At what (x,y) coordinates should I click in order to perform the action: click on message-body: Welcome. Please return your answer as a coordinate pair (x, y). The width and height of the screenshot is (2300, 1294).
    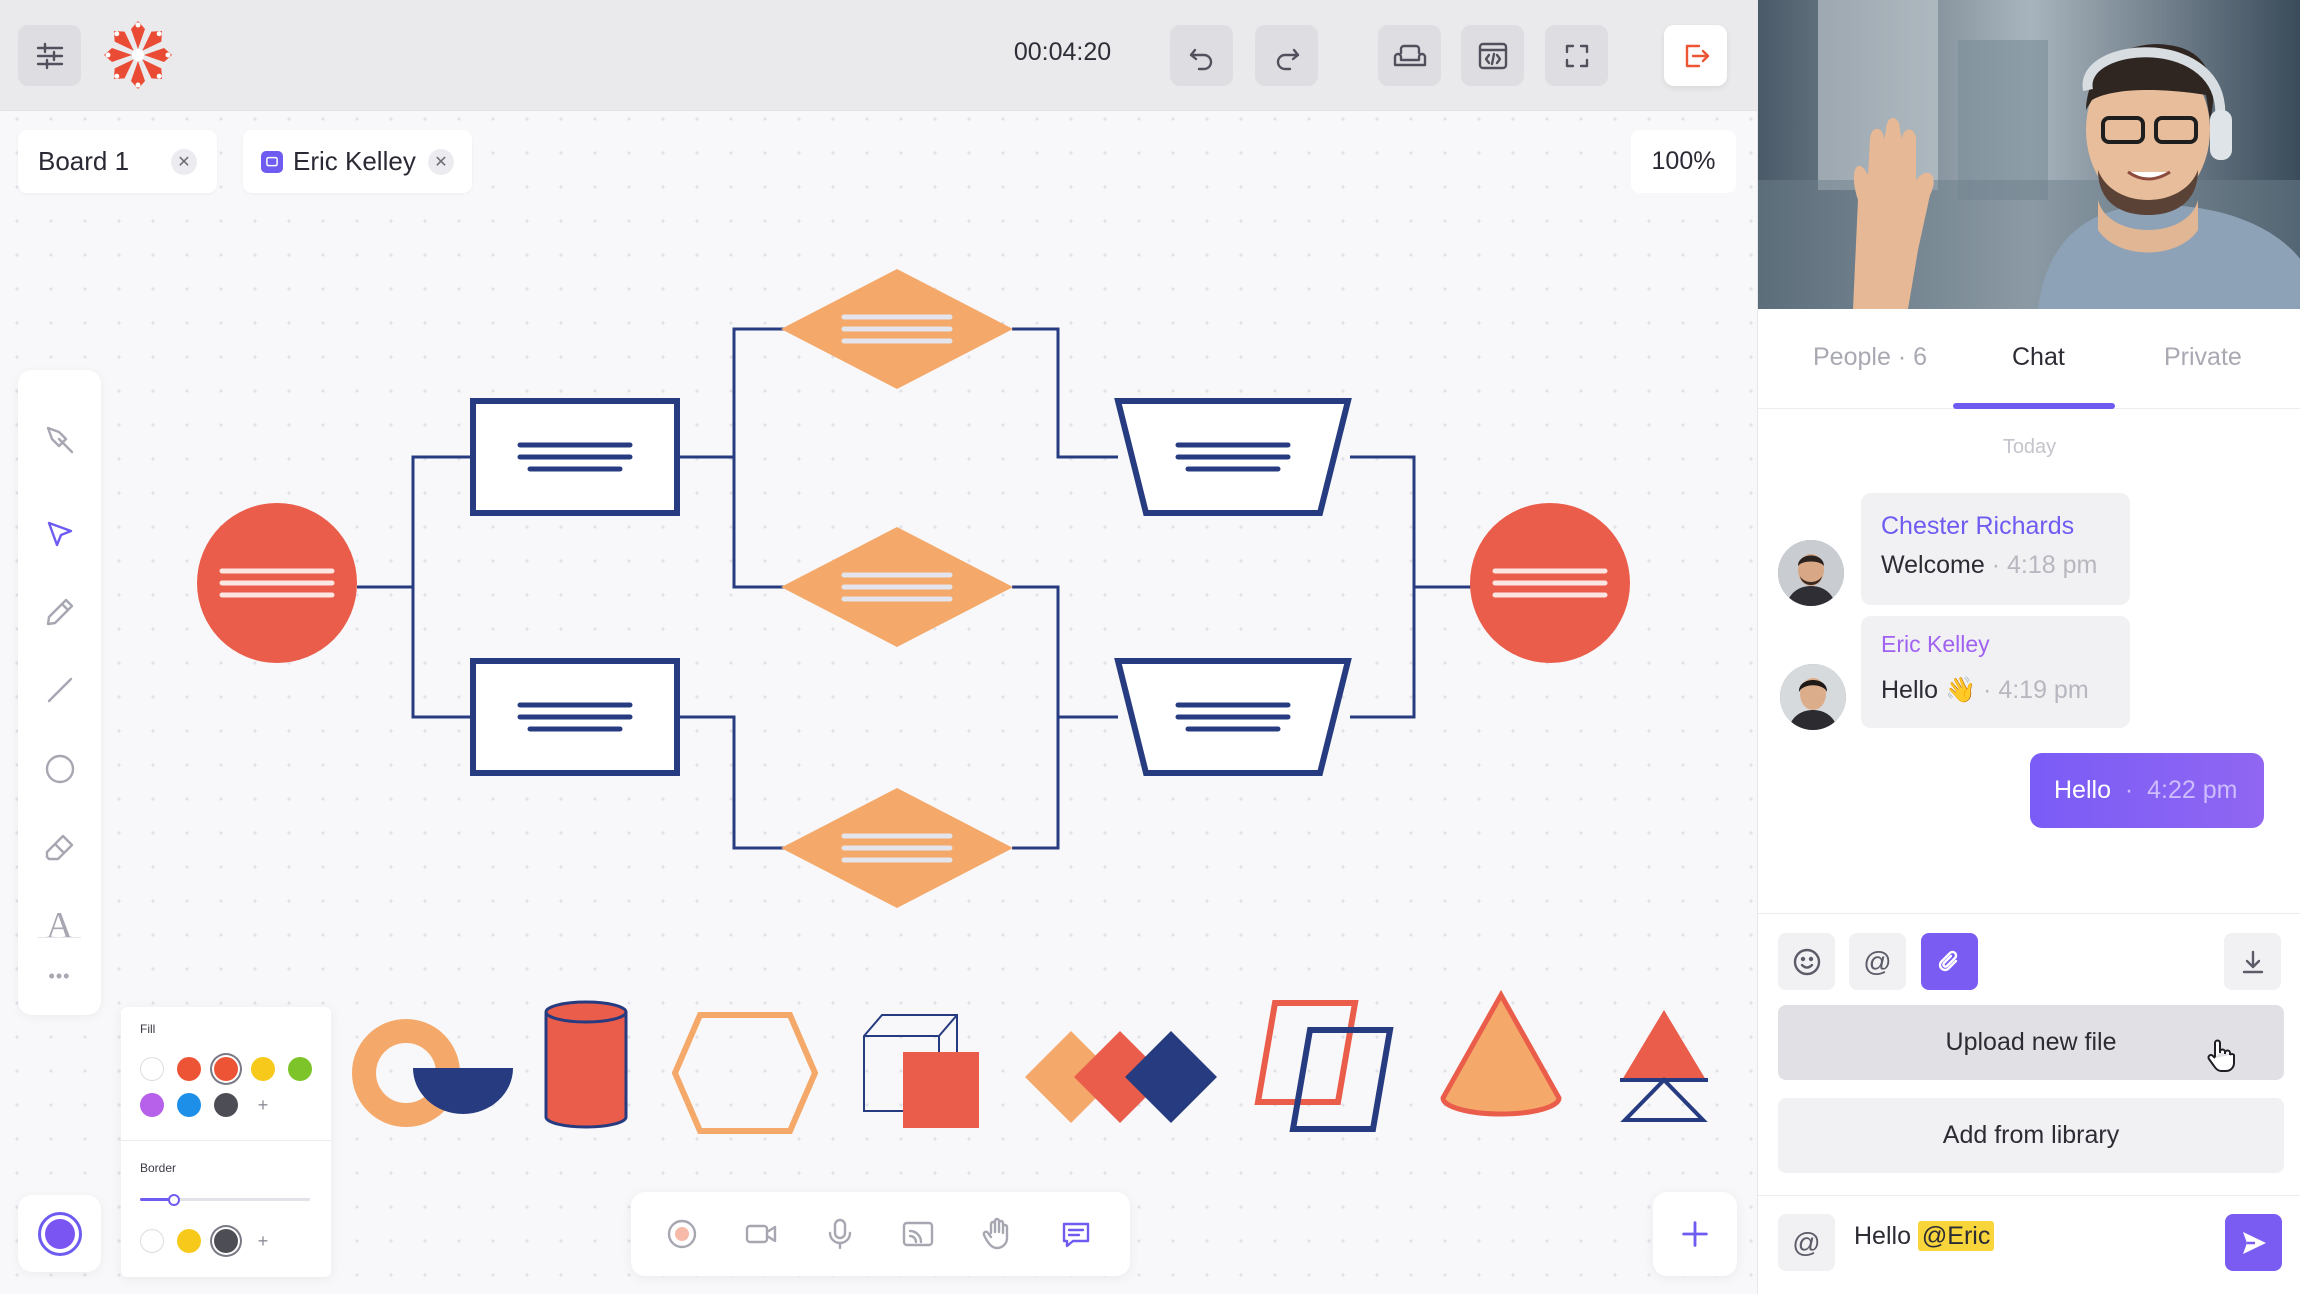
    Looking at the image, I should click on (1933, 565).